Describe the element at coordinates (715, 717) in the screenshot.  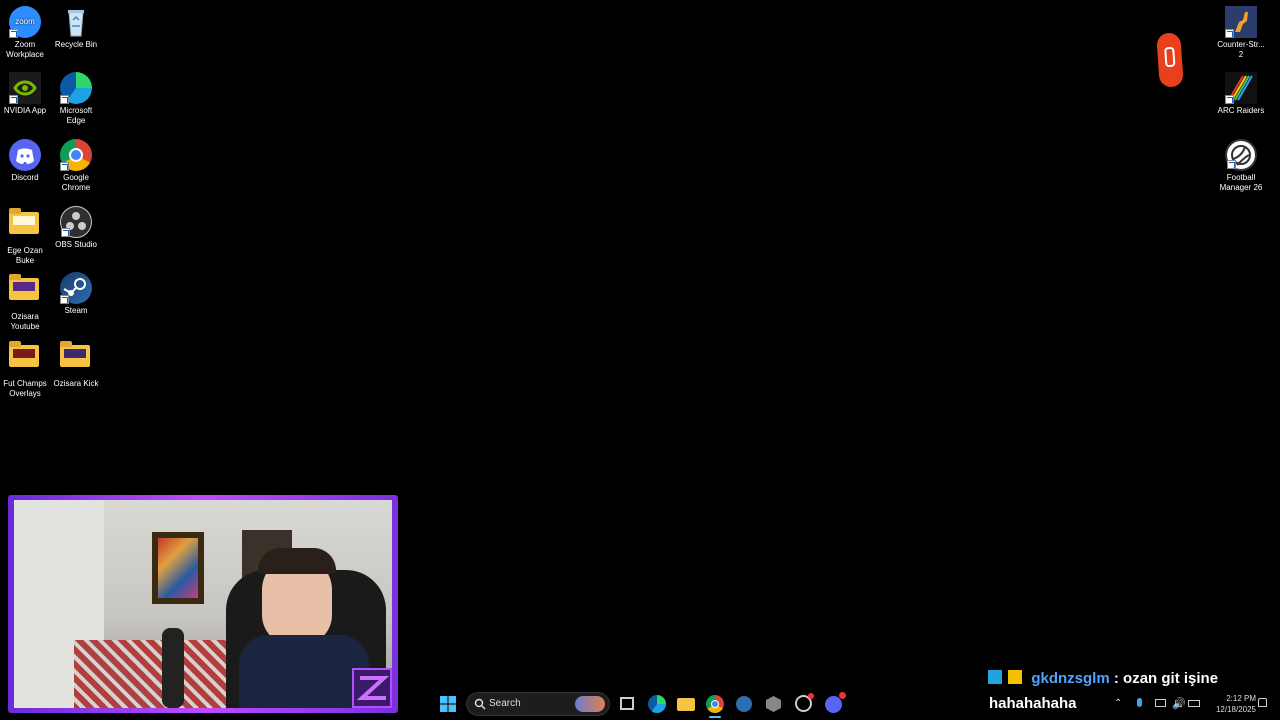
I see `taskbar-active-indicator` at that location.